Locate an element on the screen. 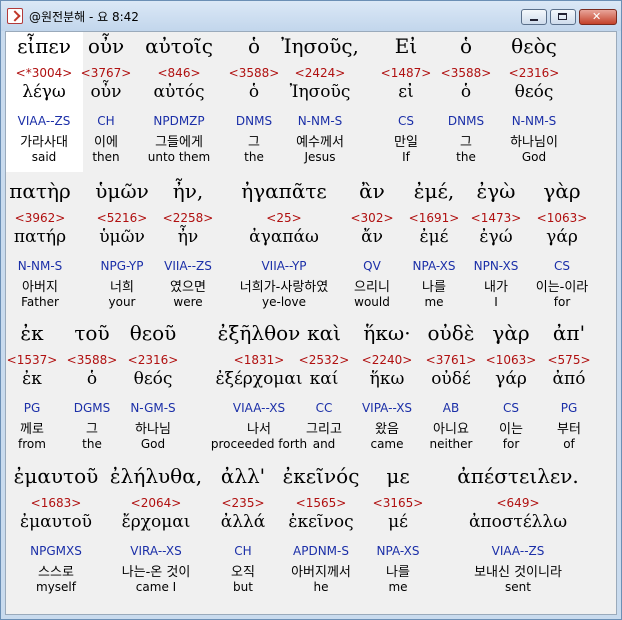 This screenshot has width=622, height=620. strongs-number: <1565> is located at coordinates (321, 503).